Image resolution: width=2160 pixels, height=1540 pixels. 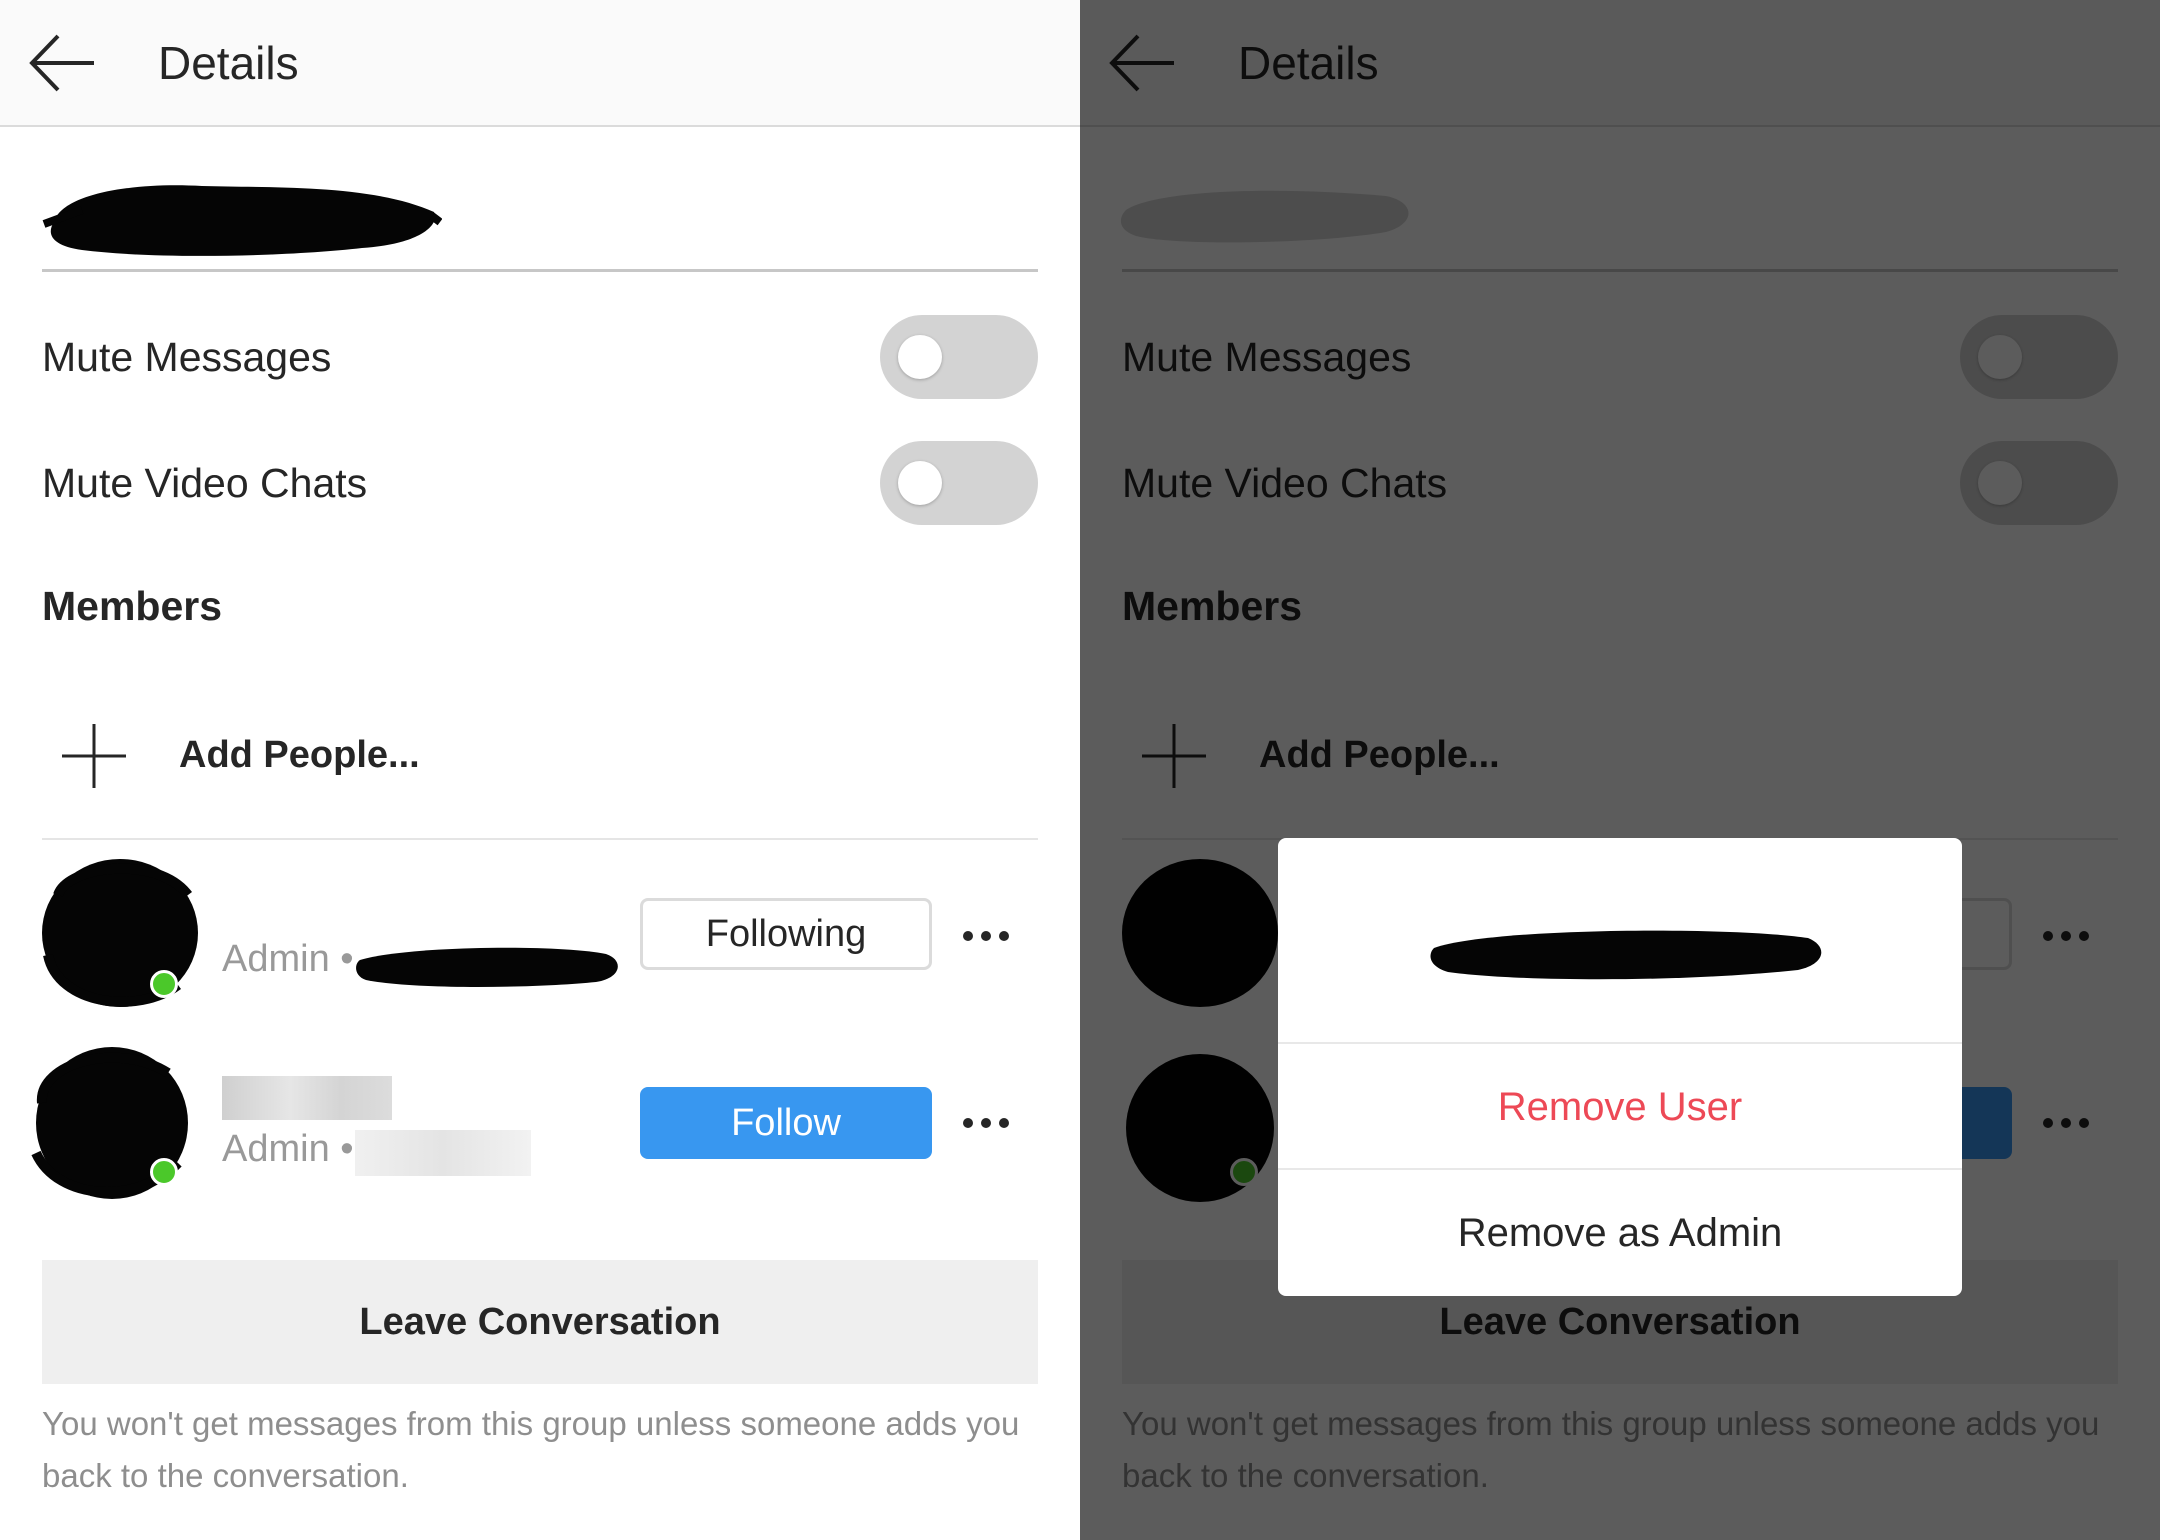 I want to click on following-button: Following, so click(x=786, y=934).